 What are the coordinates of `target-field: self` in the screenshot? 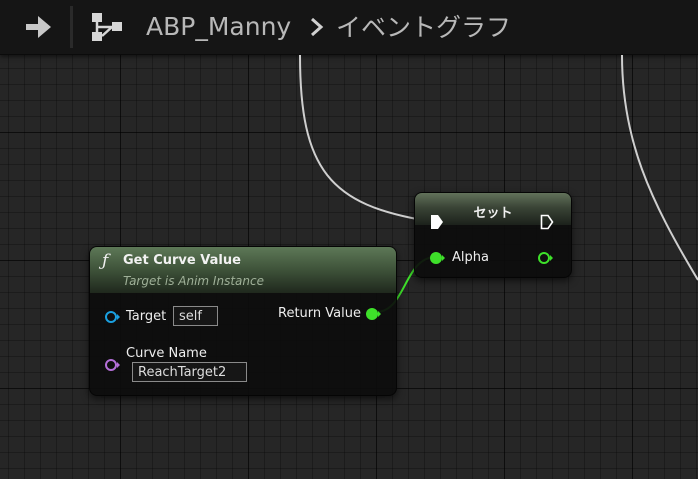 It's located at (195, 316).